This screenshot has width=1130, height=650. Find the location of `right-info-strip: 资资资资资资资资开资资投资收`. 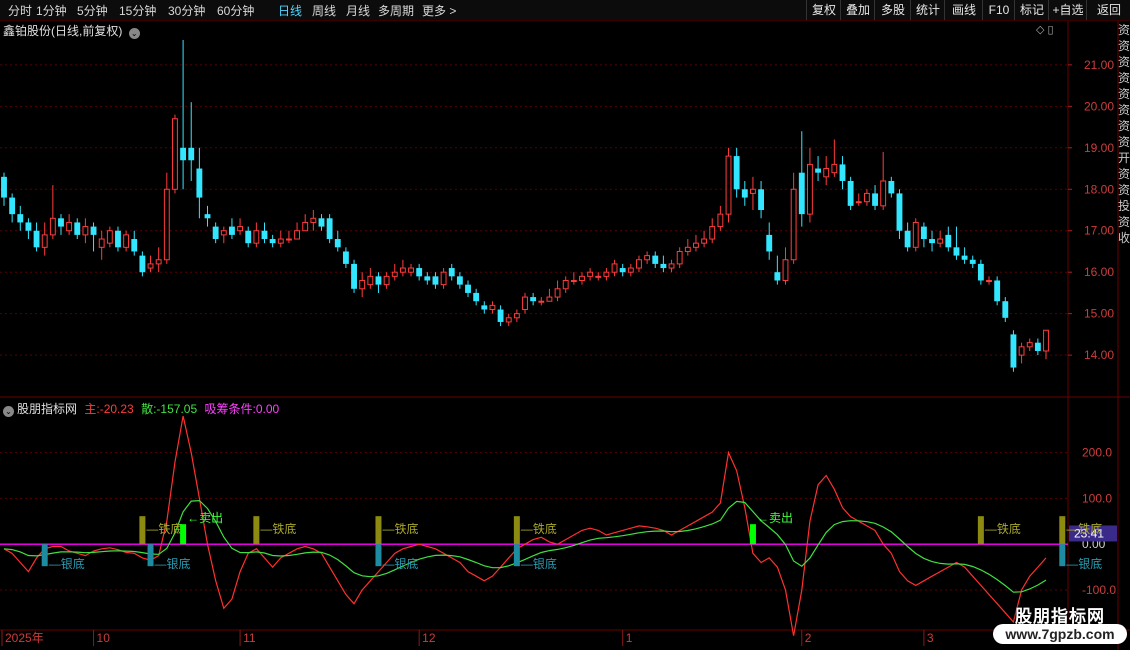

right-info-strip: 资资资资资资资资开资资投资收 is located at coordinates (1124, 134).